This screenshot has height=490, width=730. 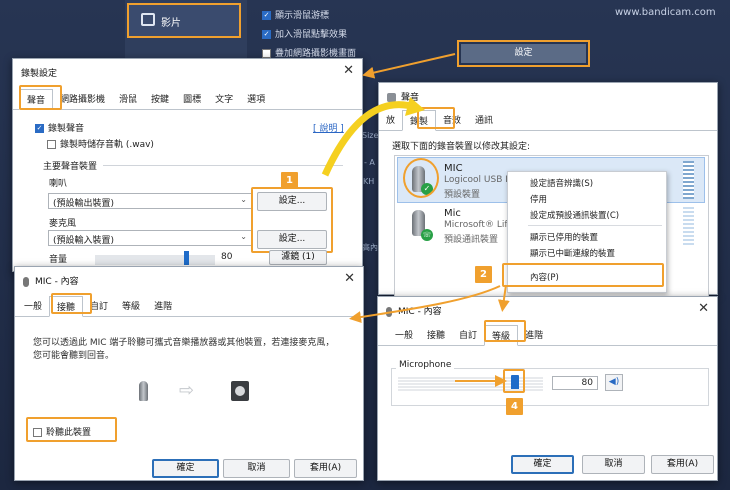 What do you see at coordinates (59, 127) in the screenshot?
I see `record-audio-checkbox: ✓ 錄製聲音` at bounding box center [59, 127].